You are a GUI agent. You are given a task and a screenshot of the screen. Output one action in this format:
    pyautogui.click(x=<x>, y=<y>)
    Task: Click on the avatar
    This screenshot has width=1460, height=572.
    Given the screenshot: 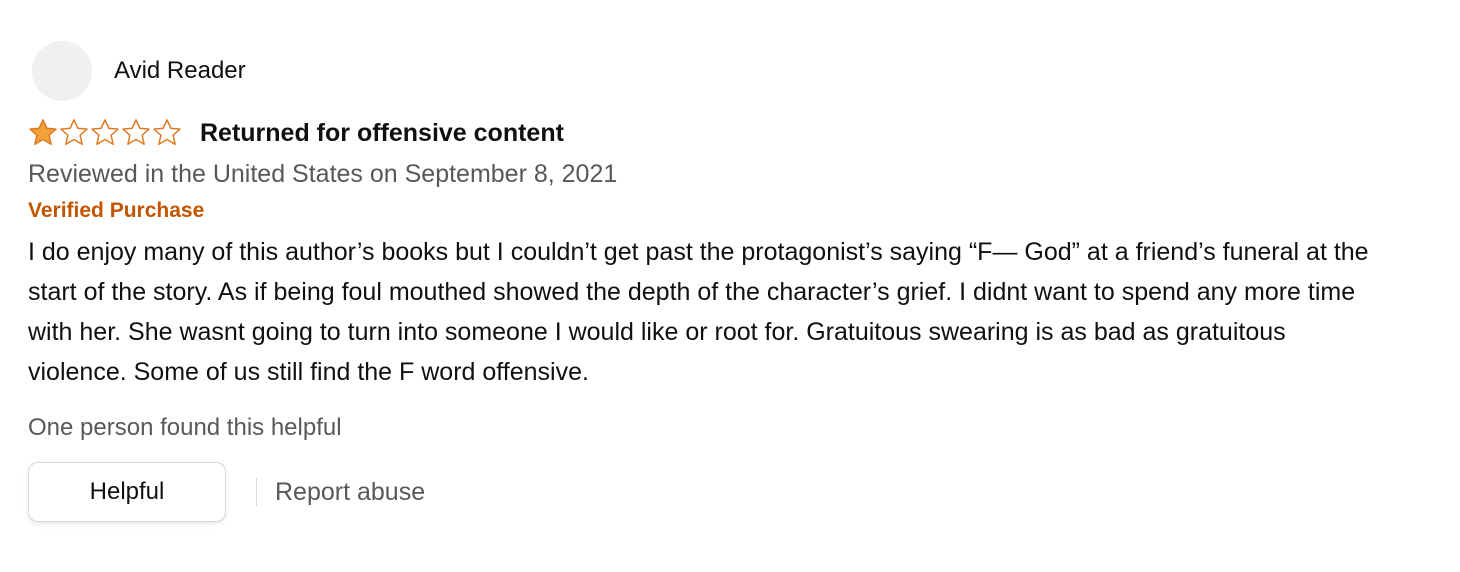 What is the action you would take?
    pyautogui.click(x=62, y=71)
    